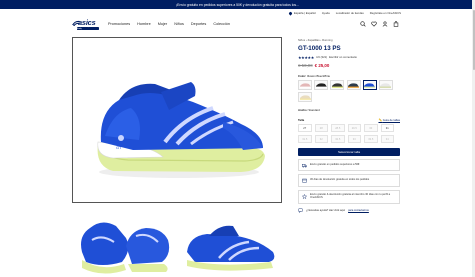  What do you see at coordinates (87, 25) in the screenshot?
I see `asics-logo: asics sound mind, sound body` at bounding box center [87, 25].